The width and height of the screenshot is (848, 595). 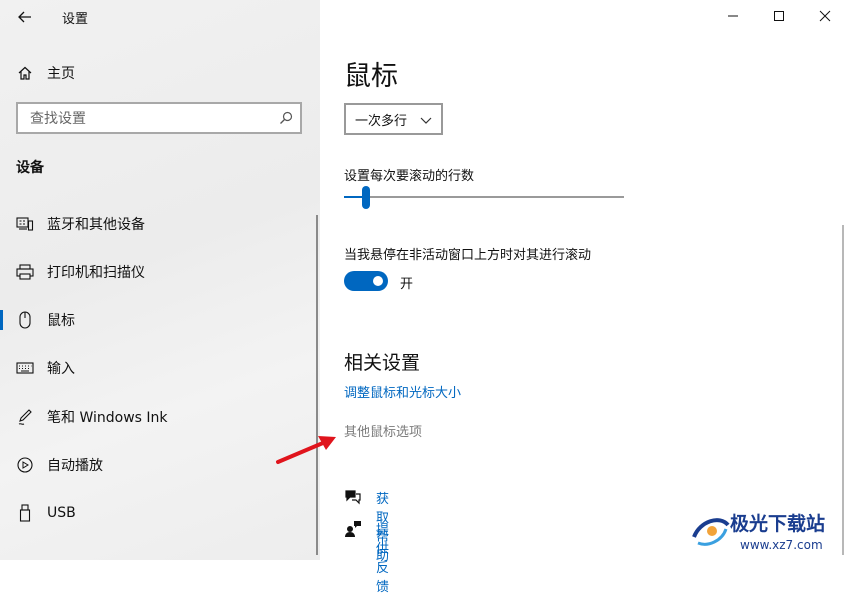 What do you see at coordinates (711, 532) in the screenshot?
I see `logo-swirl-icon` at bounding box center [711, 532].